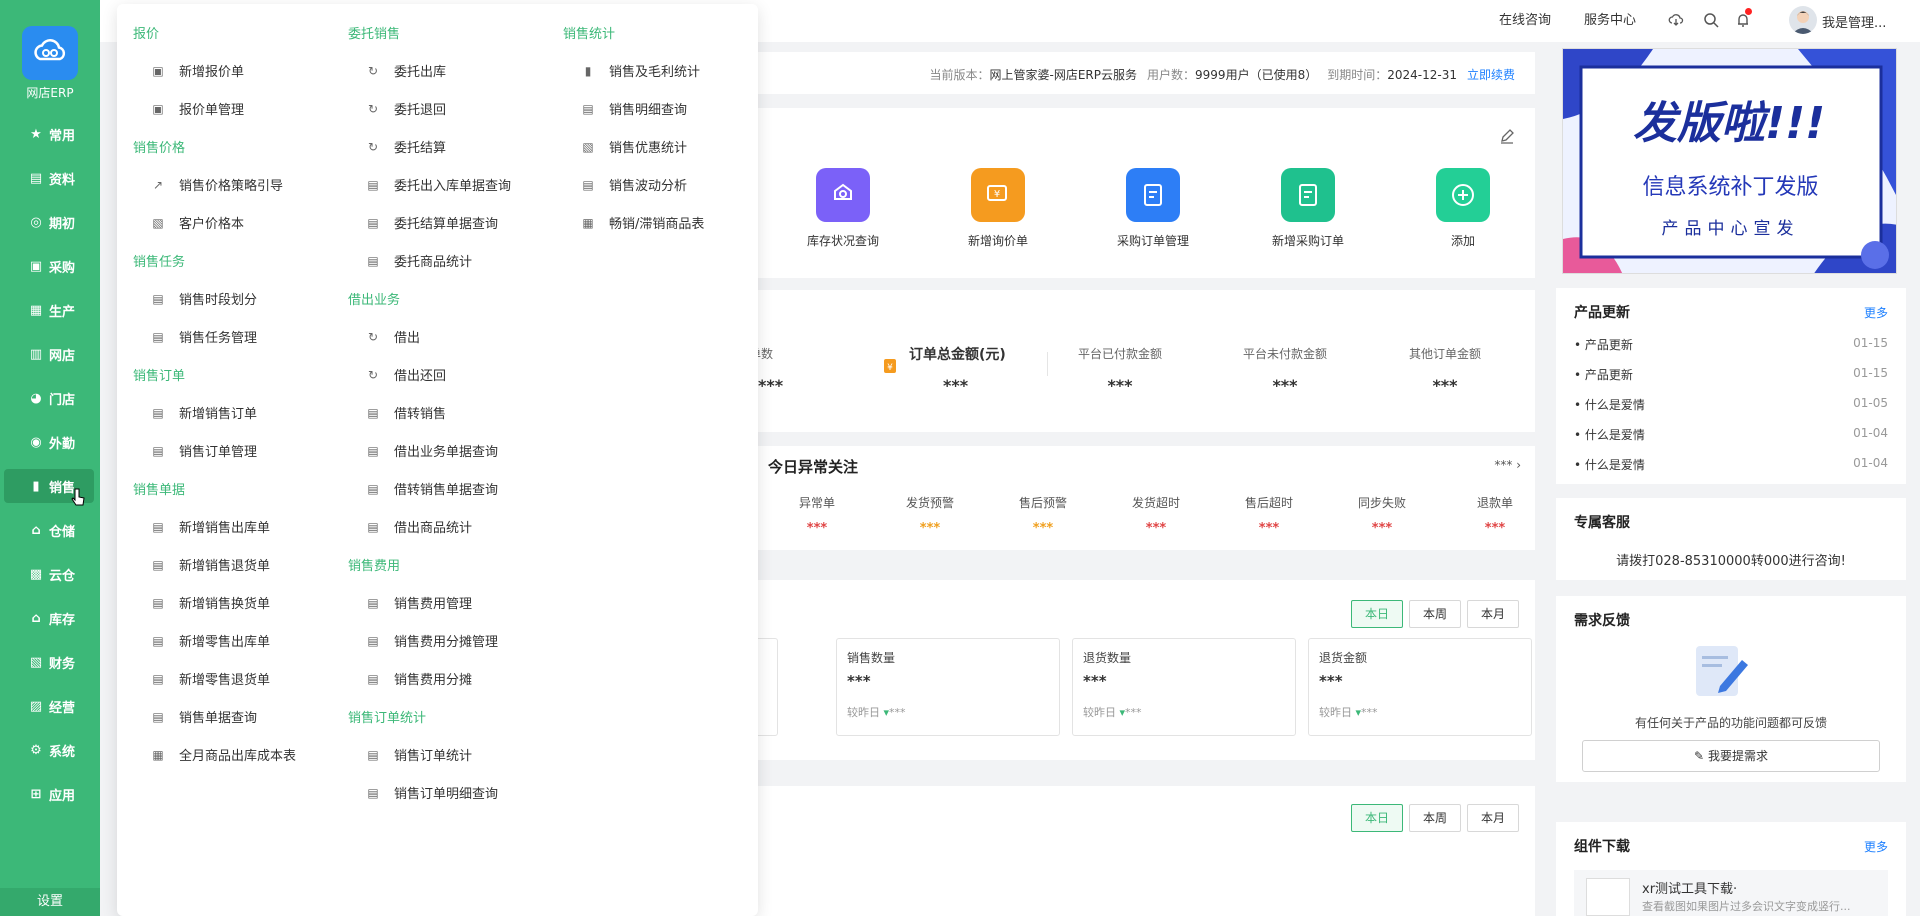 The width and height of the screenshot is (1920, 916). I want to click on cloud-download-icon, so click(1676, 20).